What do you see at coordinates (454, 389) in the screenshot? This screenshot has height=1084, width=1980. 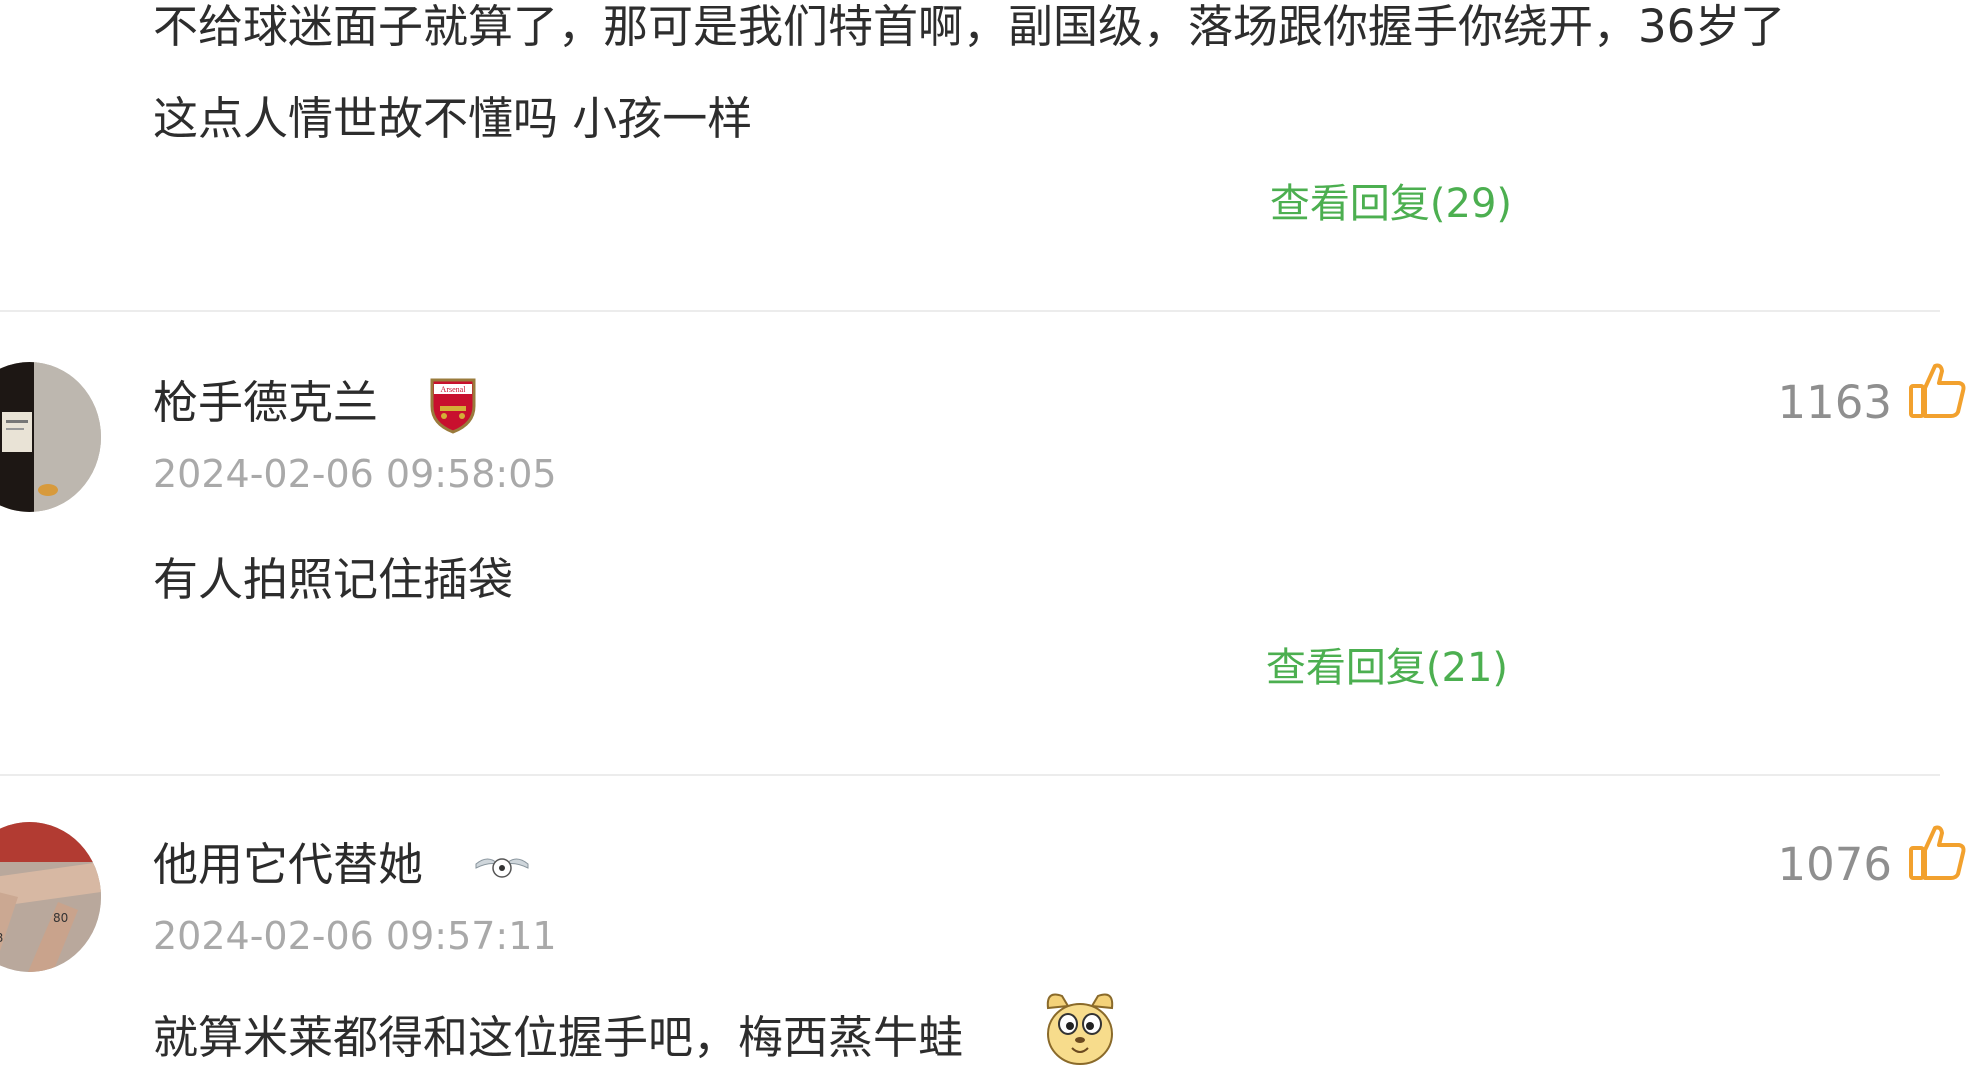 I see `badge-text: Arsenal` at bounding box center [454, 389].